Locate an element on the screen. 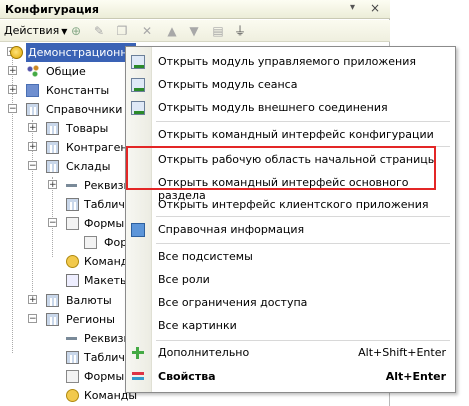 Image resolution: width=469 pixels, height=406 pixels. pin-icon: ▾ is located at coordinates (352, 7).